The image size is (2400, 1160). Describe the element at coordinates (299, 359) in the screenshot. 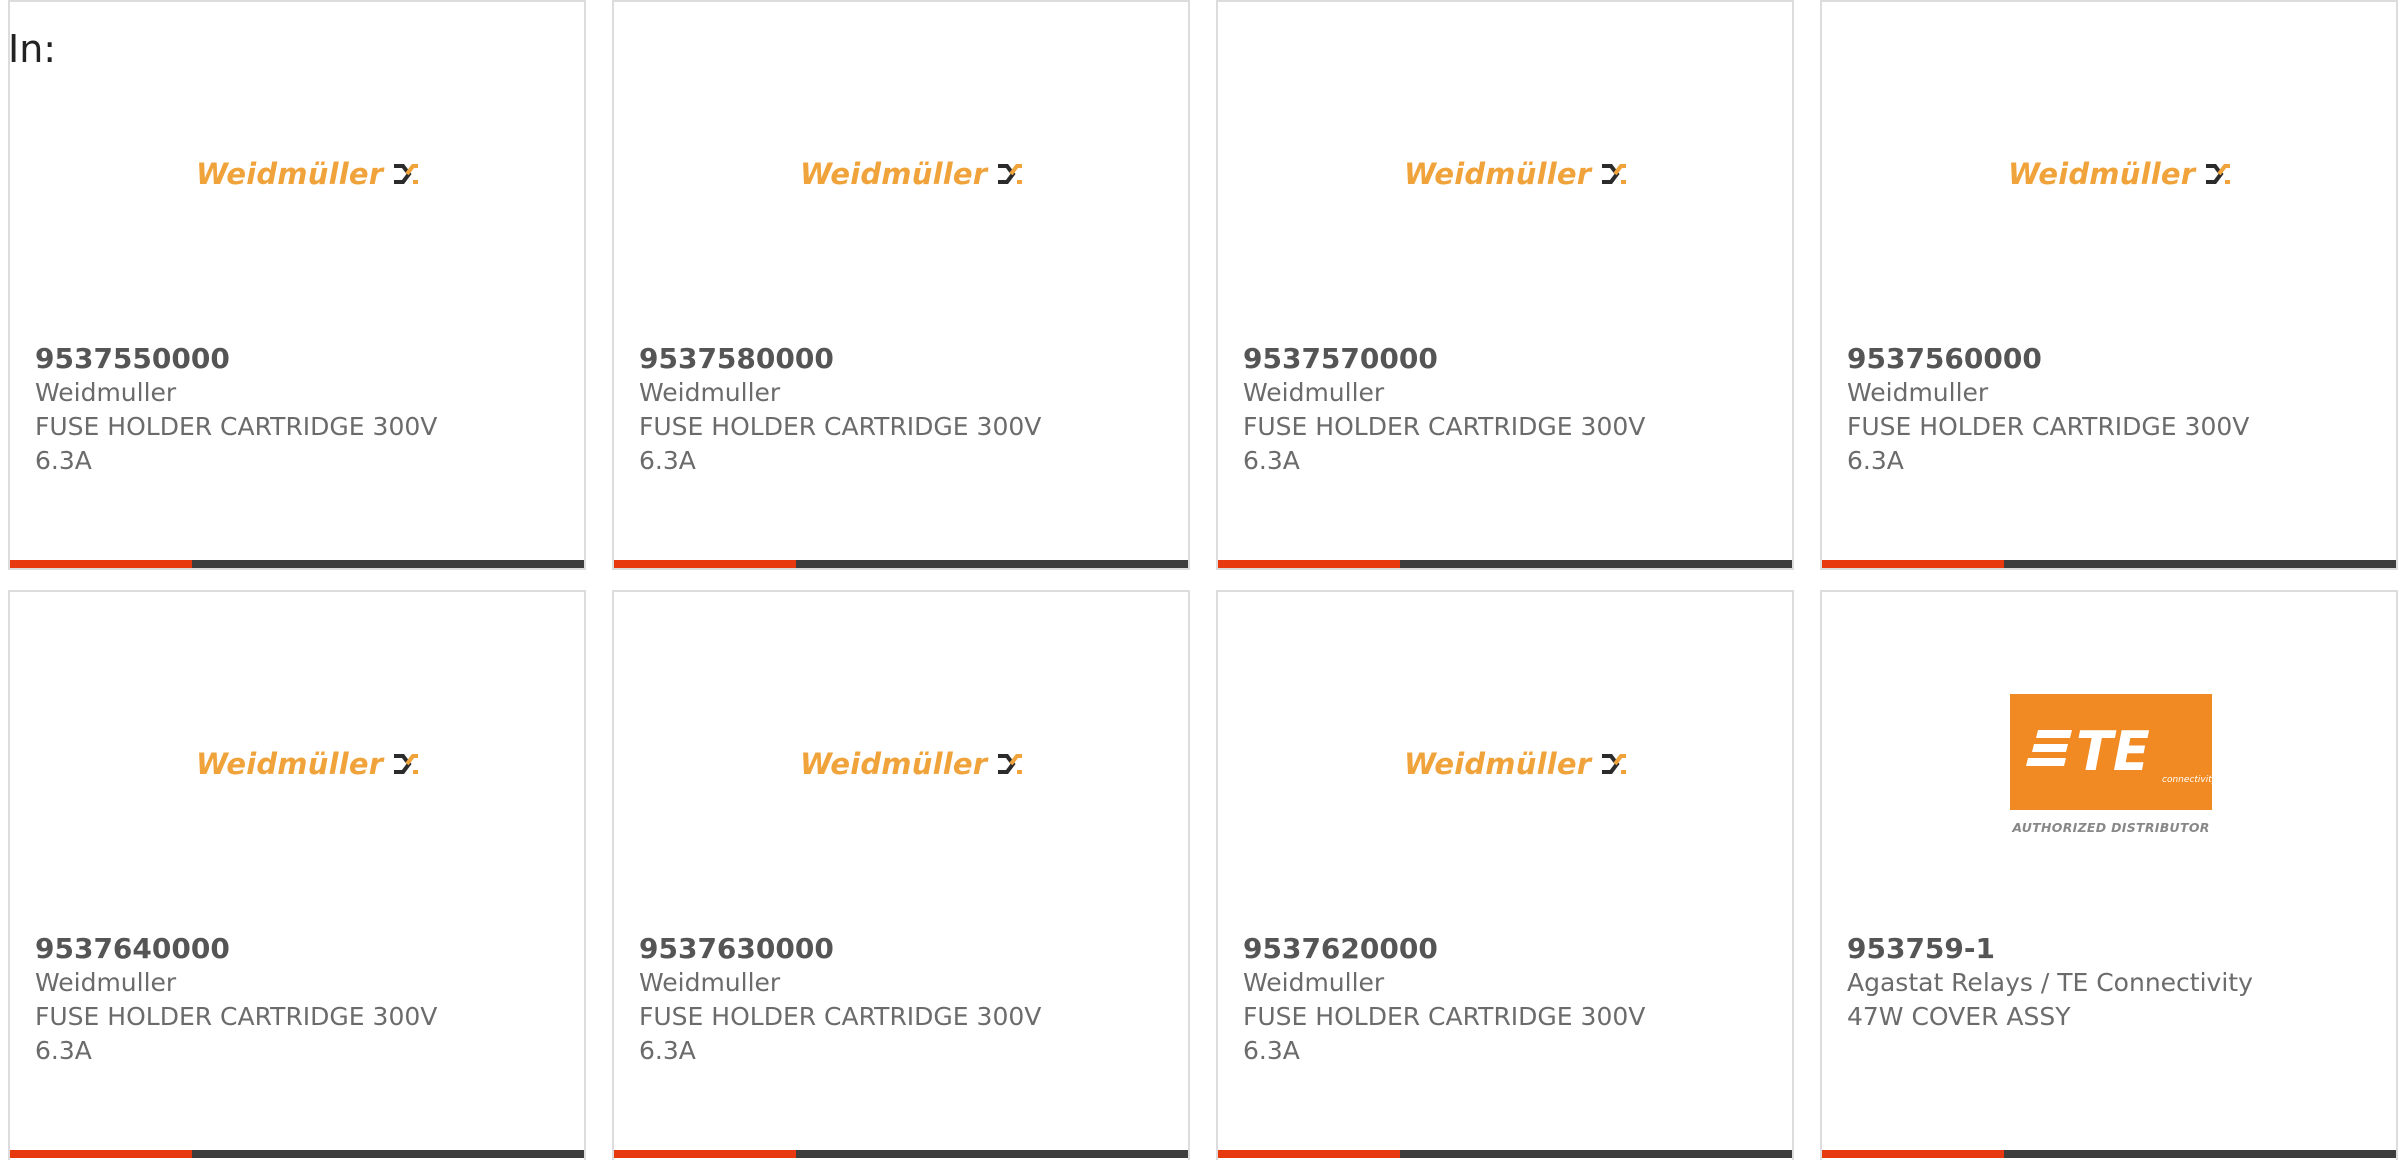

I see `part-number: 9537550000` at that location.